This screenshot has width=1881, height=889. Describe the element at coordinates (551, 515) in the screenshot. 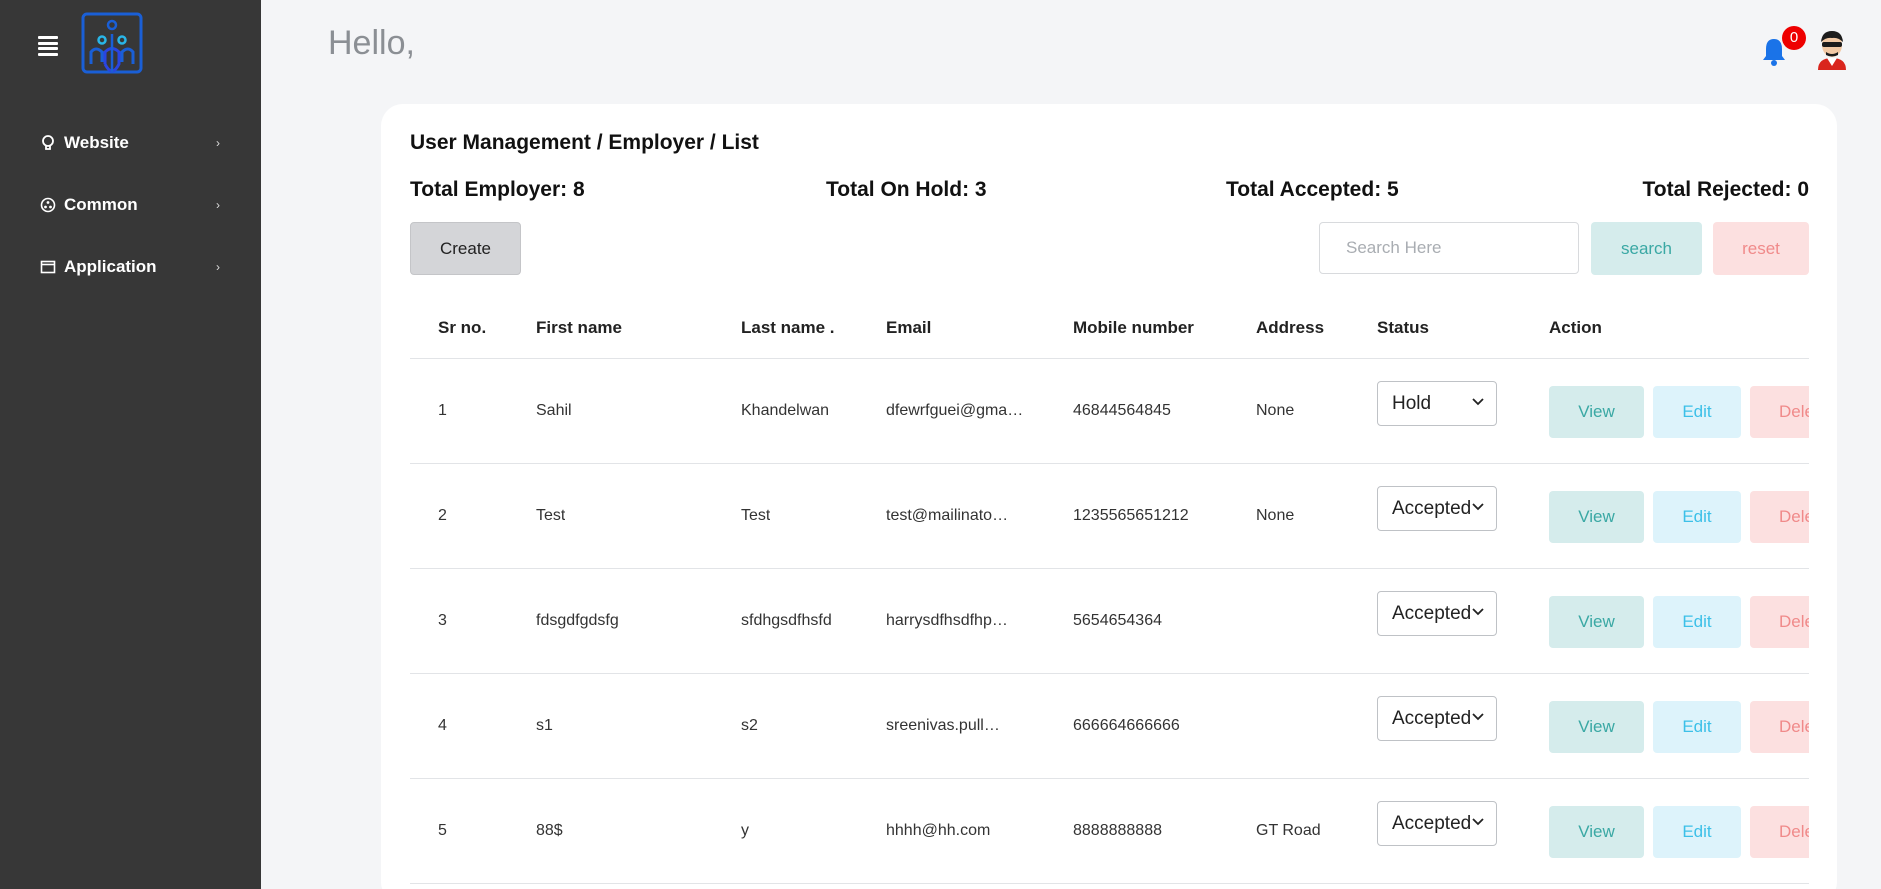

I see `cell-first-name: Test` at that location.